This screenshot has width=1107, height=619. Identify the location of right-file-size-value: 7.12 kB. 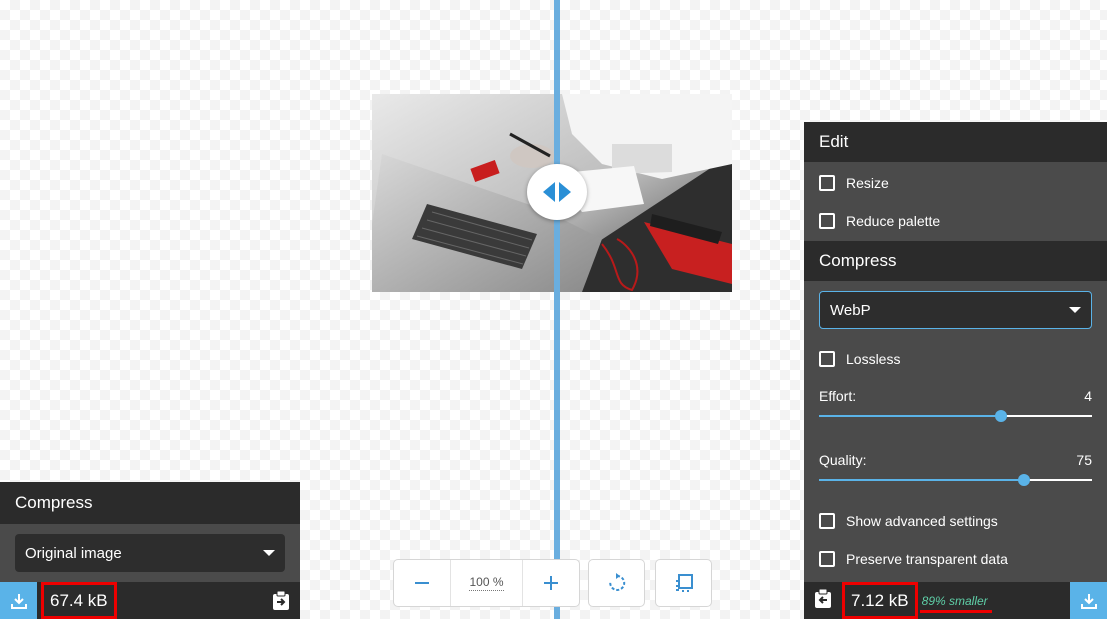
(880, 600).